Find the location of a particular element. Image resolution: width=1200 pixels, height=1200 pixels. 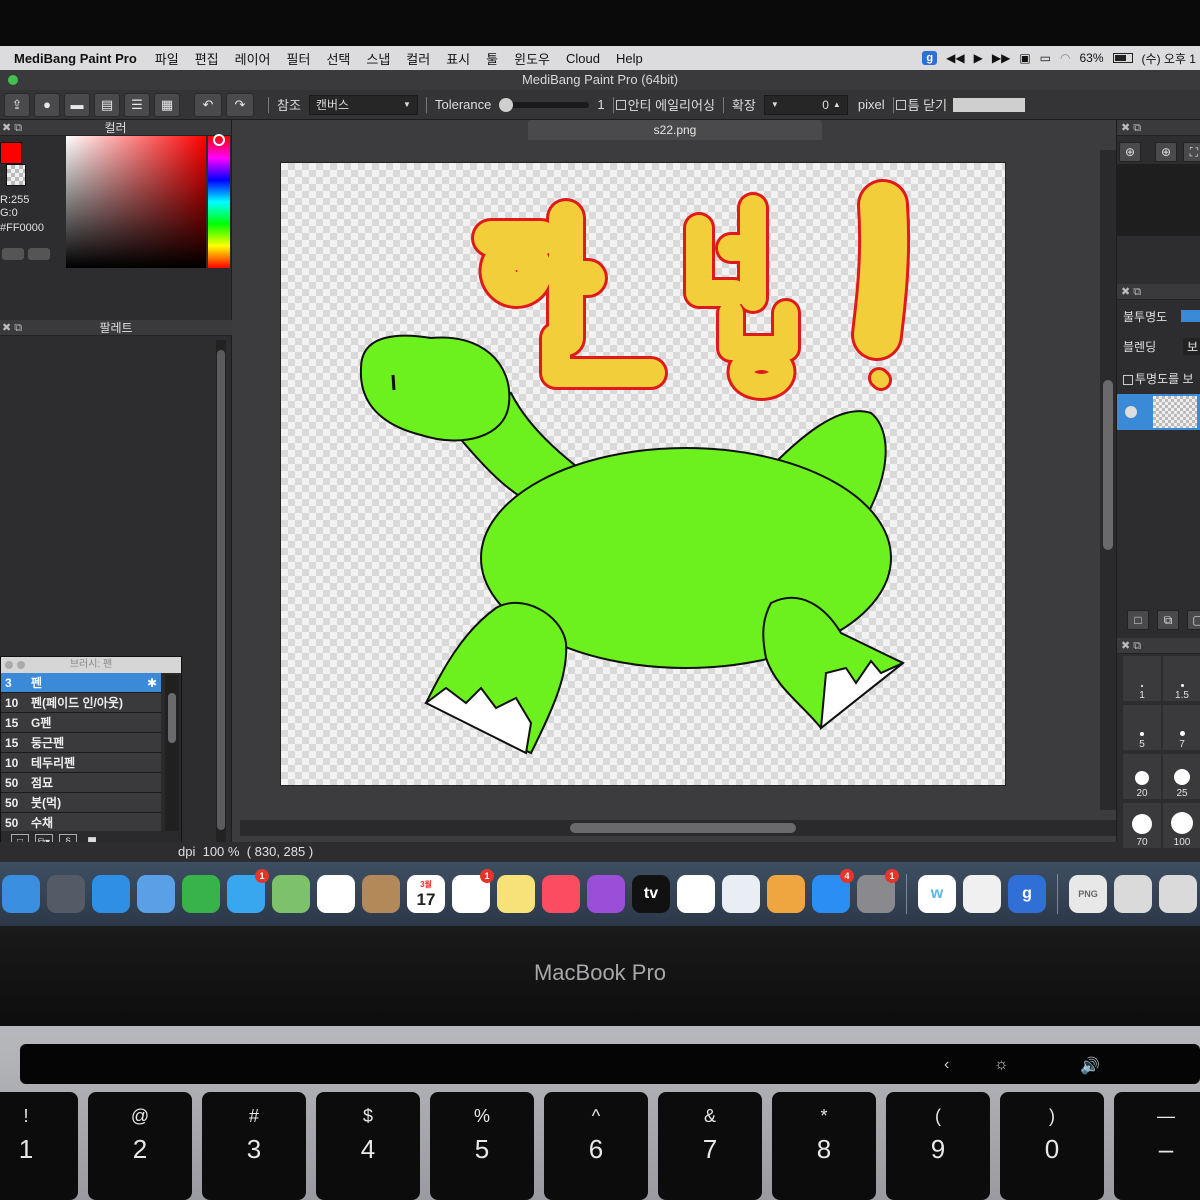

menu-edit: 편집 is located at coordinates (207, 58).